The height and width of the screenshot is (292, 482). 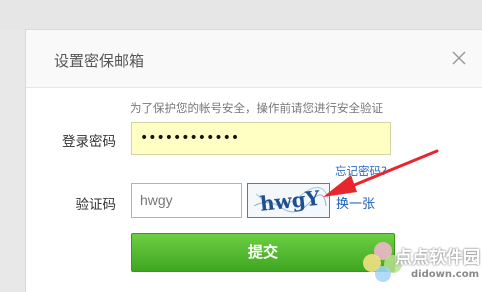 What do you see at coordinates (445, 274) in the screenshot?
I see `watermark-url: didown.com` at bounding box center [445, 274].